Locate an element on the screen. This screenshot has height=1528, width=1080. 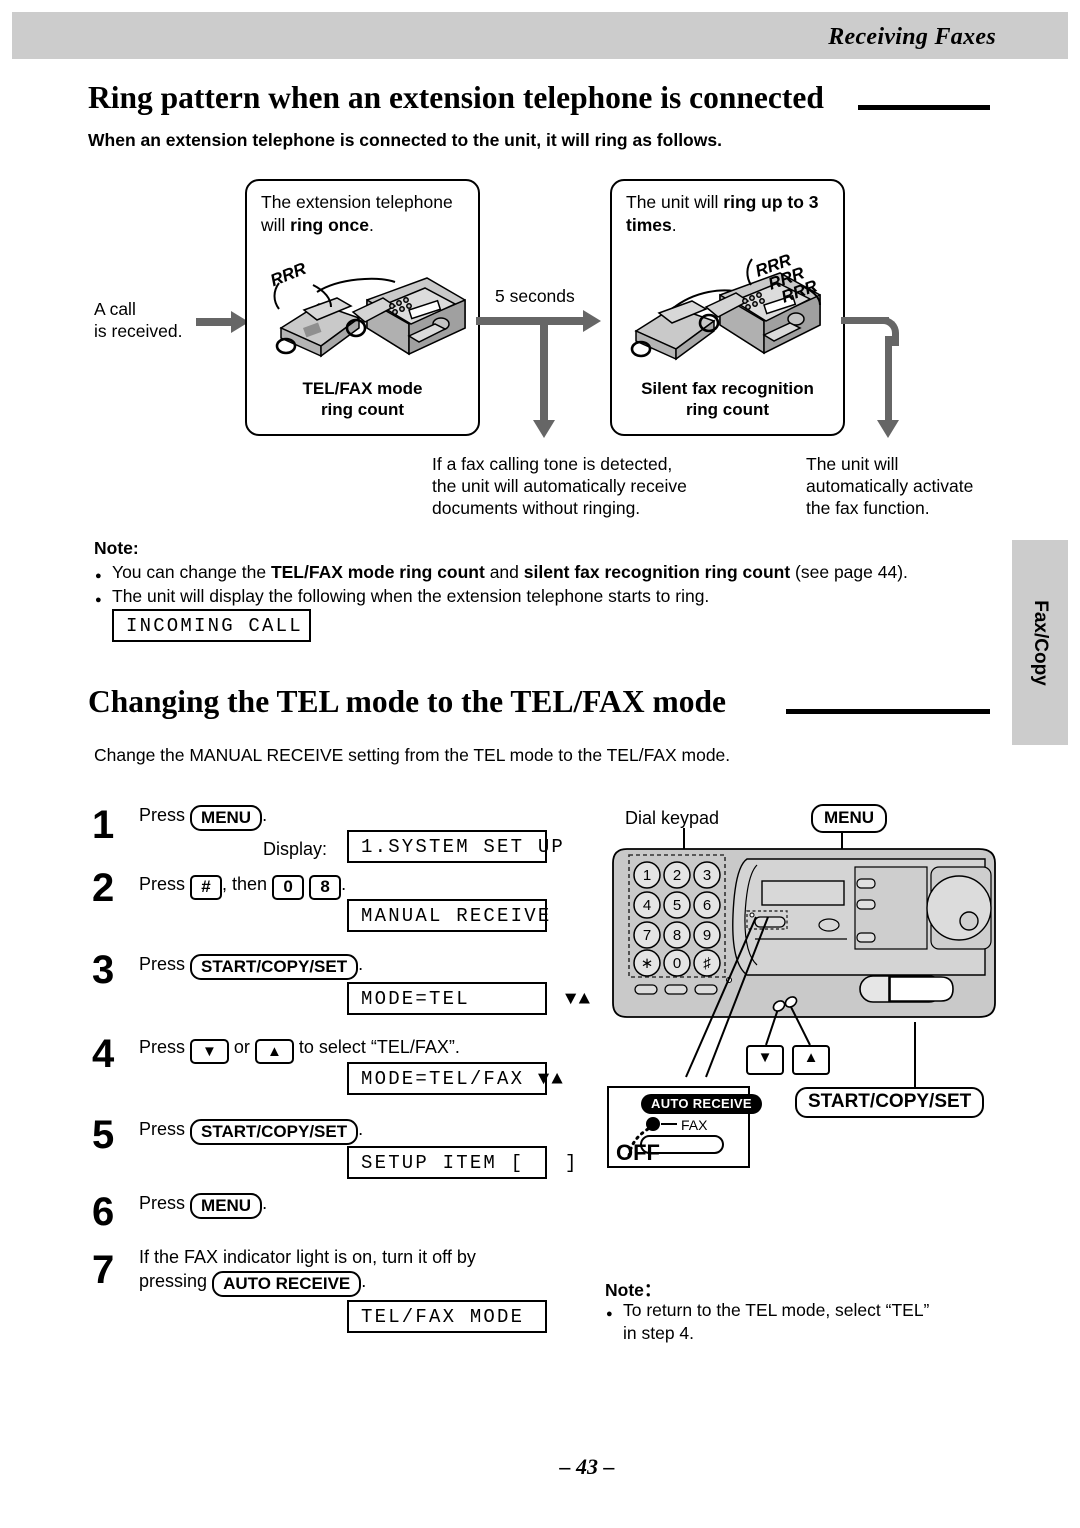
side-tab-fax-copy: Fax/Copy is located at coordinates (1040, 642).